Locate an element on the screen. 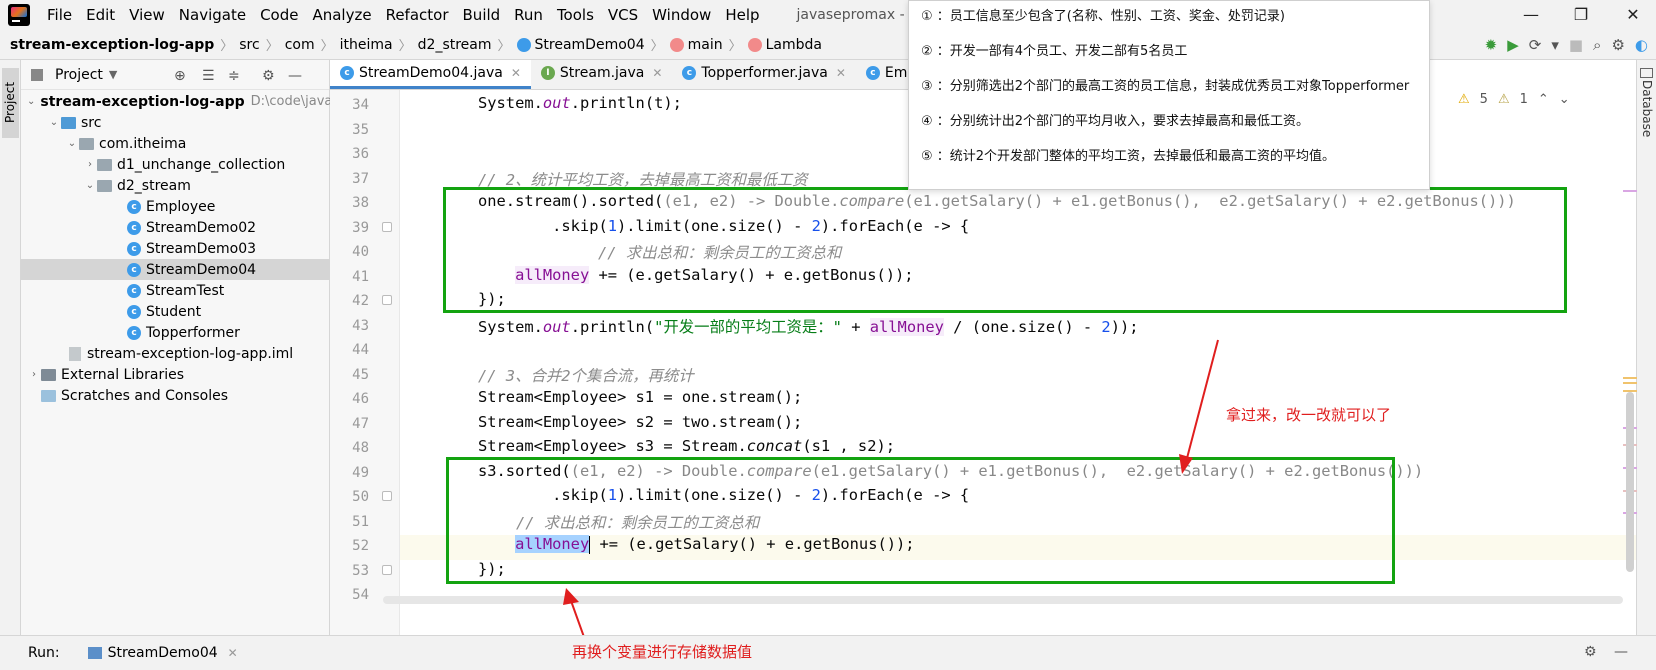 Image resolution: width=1656 pixels, height=670 pixels. search-icon: ⌕ is located at coordinates (1597, 45).